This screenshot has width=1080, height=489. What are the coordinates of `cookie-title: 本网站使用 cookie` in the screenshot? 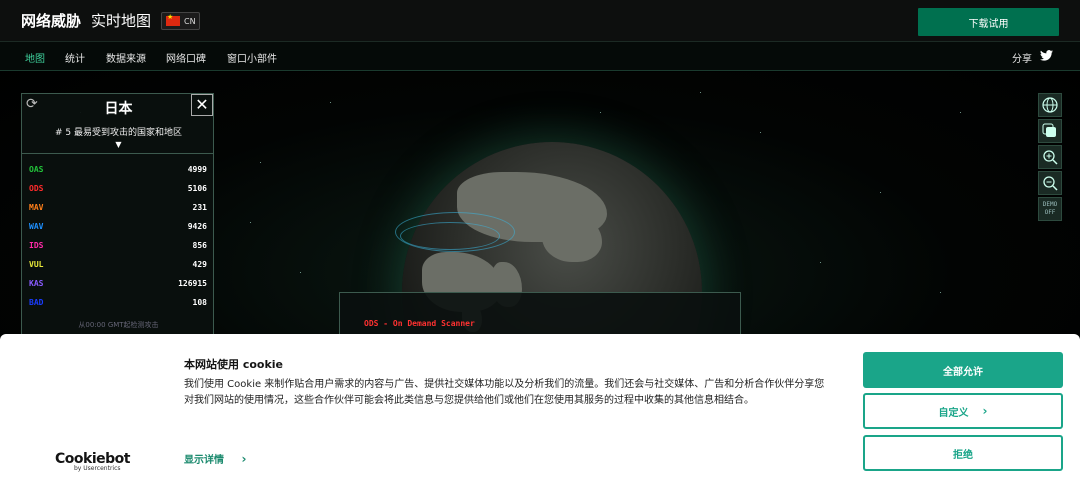 It's located at (234, 364).